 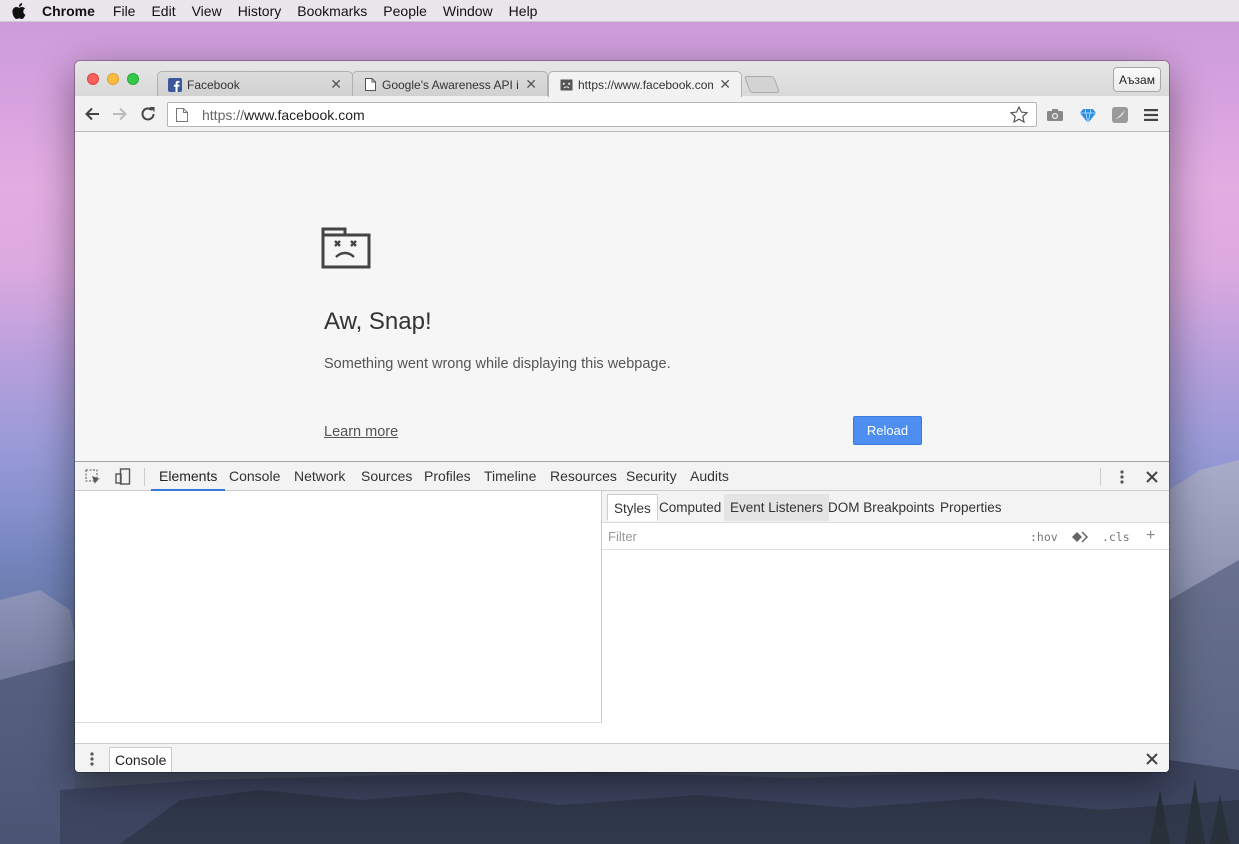 I want to click on tab-facebook-crashed: https://www.facebook.com ✕, so click(x=645, y=84).